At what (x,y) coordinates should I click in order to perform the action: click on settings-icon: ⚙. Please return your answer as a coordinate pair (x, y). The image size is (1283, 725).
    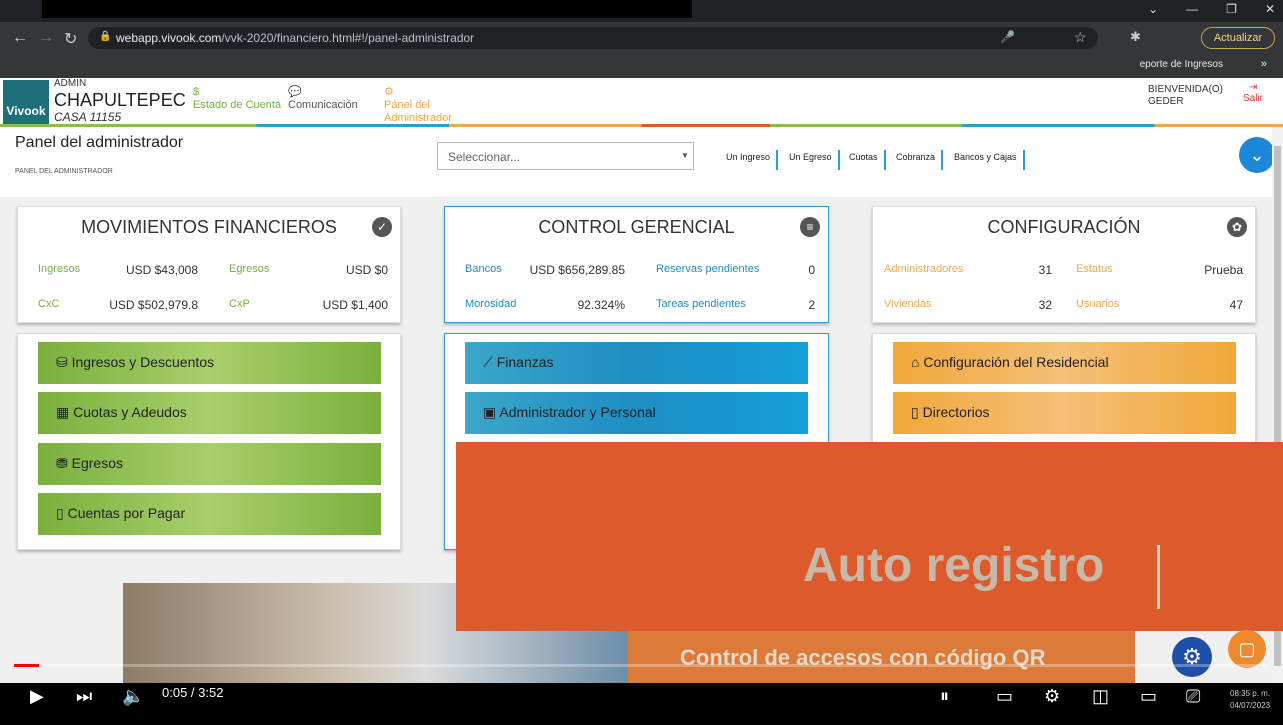
    Looking at the image, I should click on (1052, 696).